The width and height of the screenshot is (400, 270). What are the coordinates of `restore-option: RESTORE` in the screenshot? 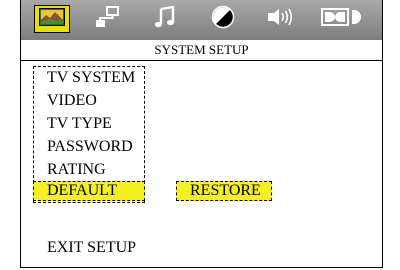 It's located at (224, 191).